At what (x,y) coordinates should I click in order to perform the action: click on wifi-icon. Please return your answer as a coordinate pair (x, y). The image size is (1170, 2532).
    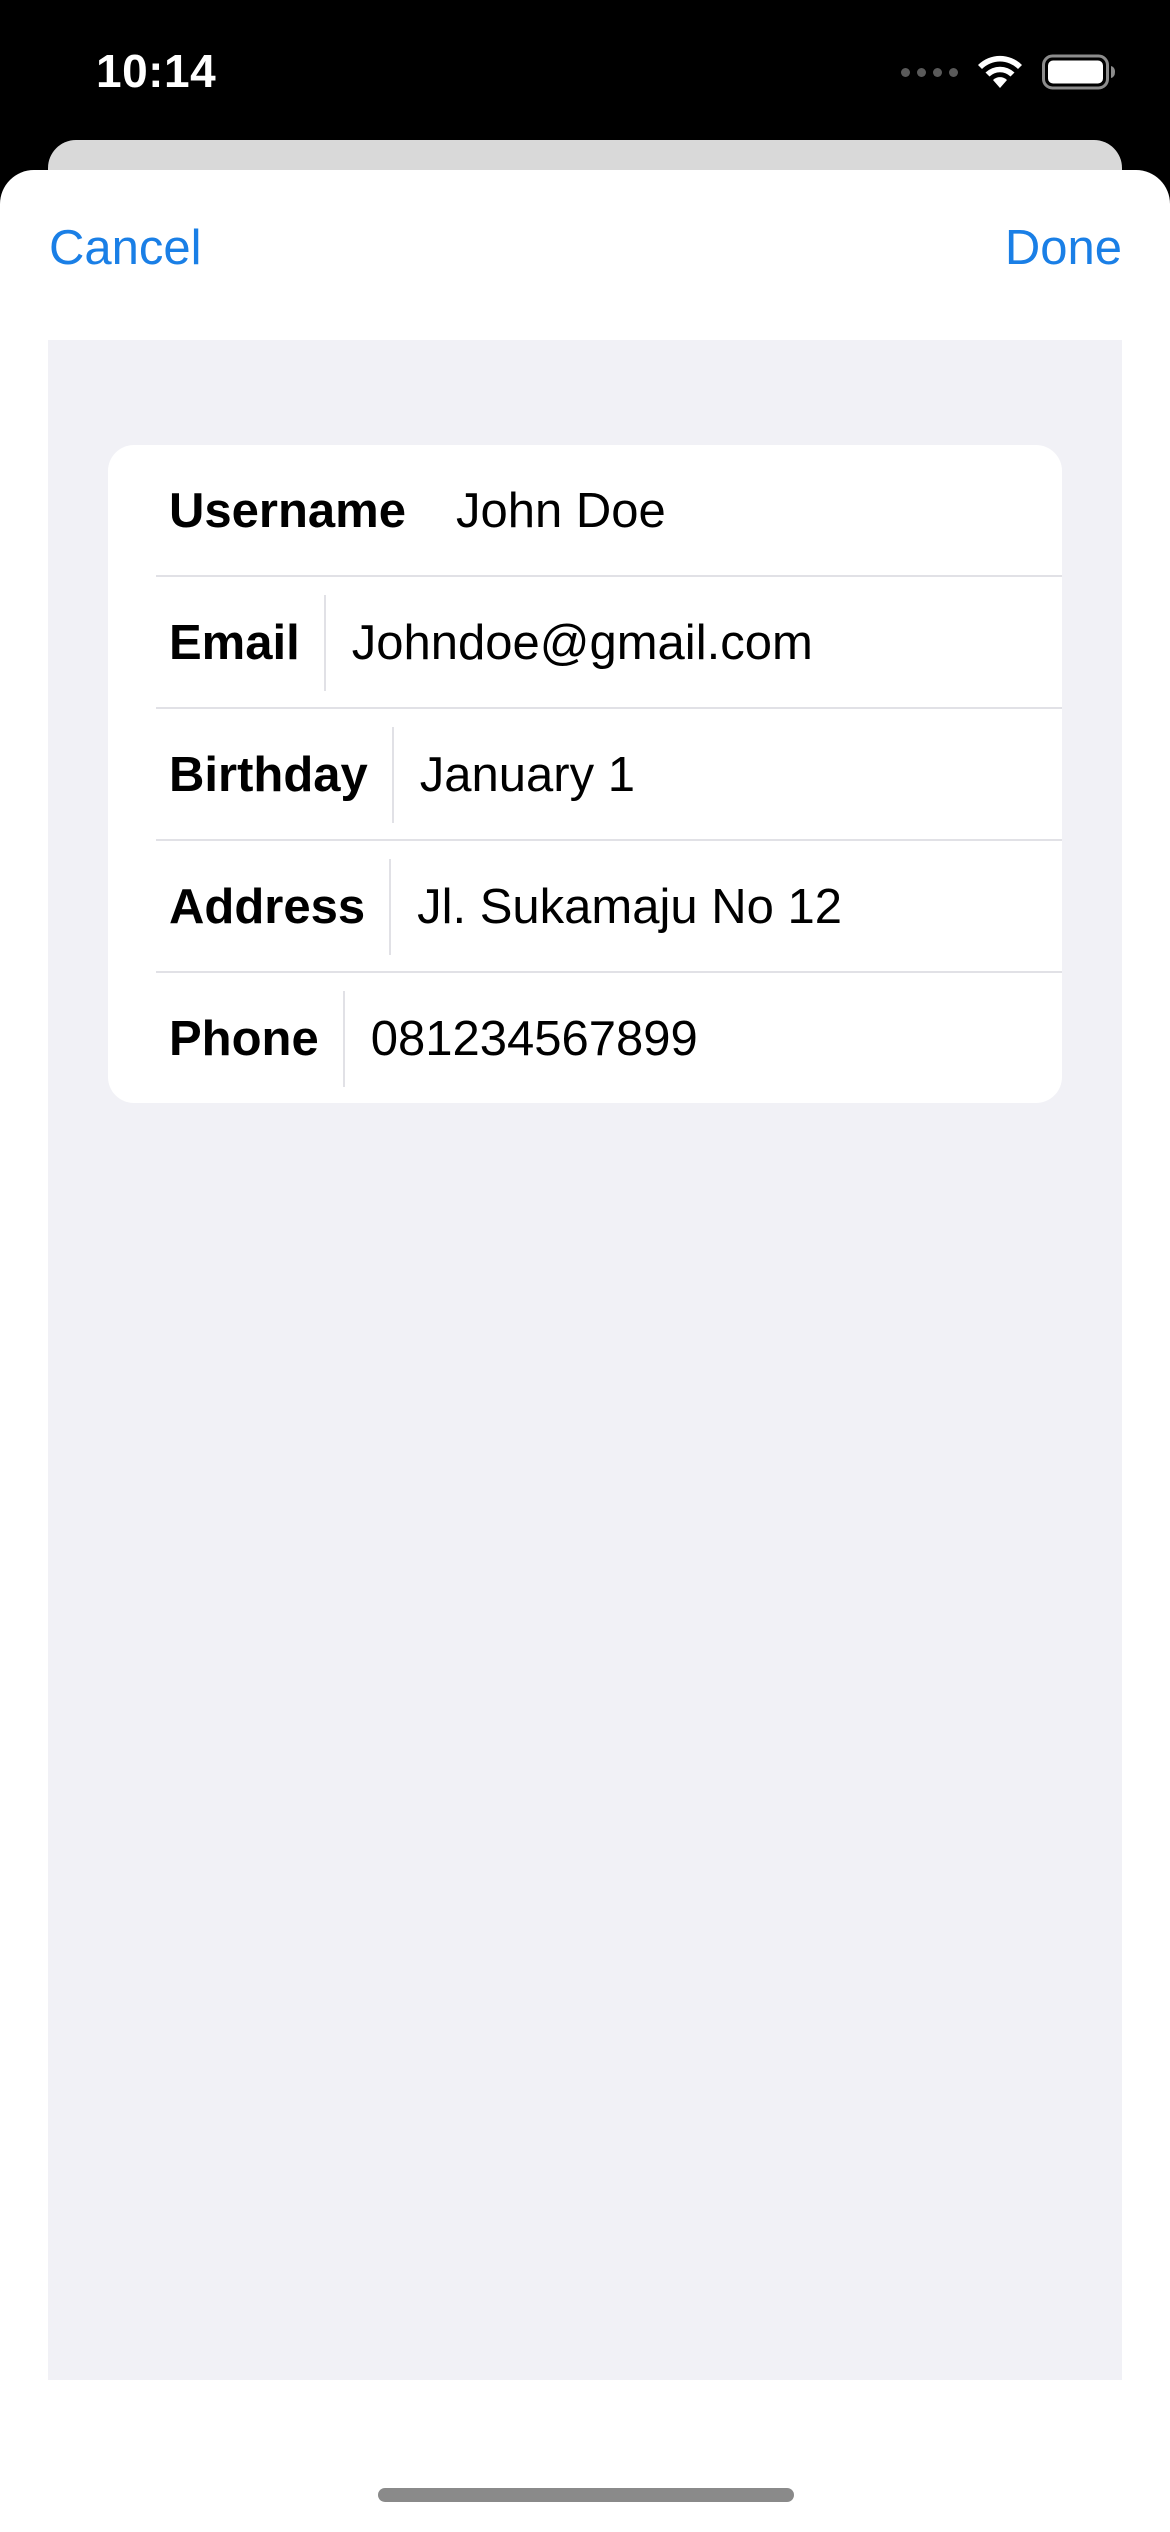
    Looking at the image, I should click on (1000, 71).